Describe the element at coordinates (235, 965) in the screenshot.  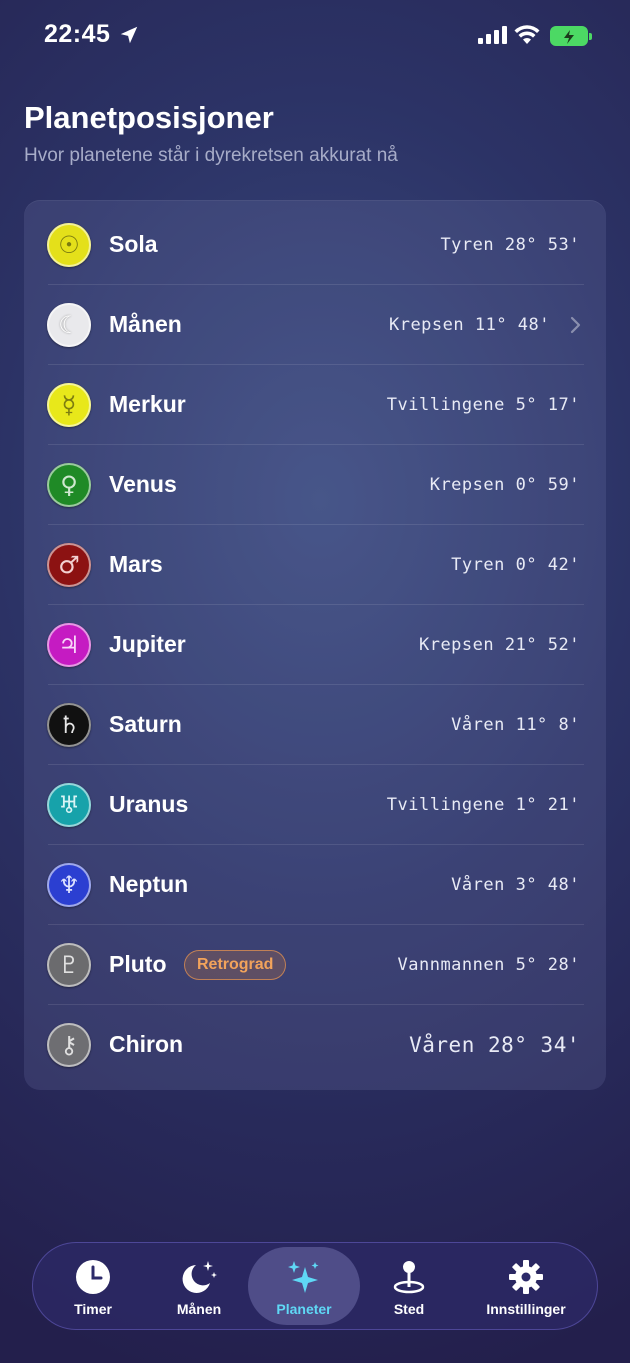
I see `retrograde-badge: Retrograd` at that location.